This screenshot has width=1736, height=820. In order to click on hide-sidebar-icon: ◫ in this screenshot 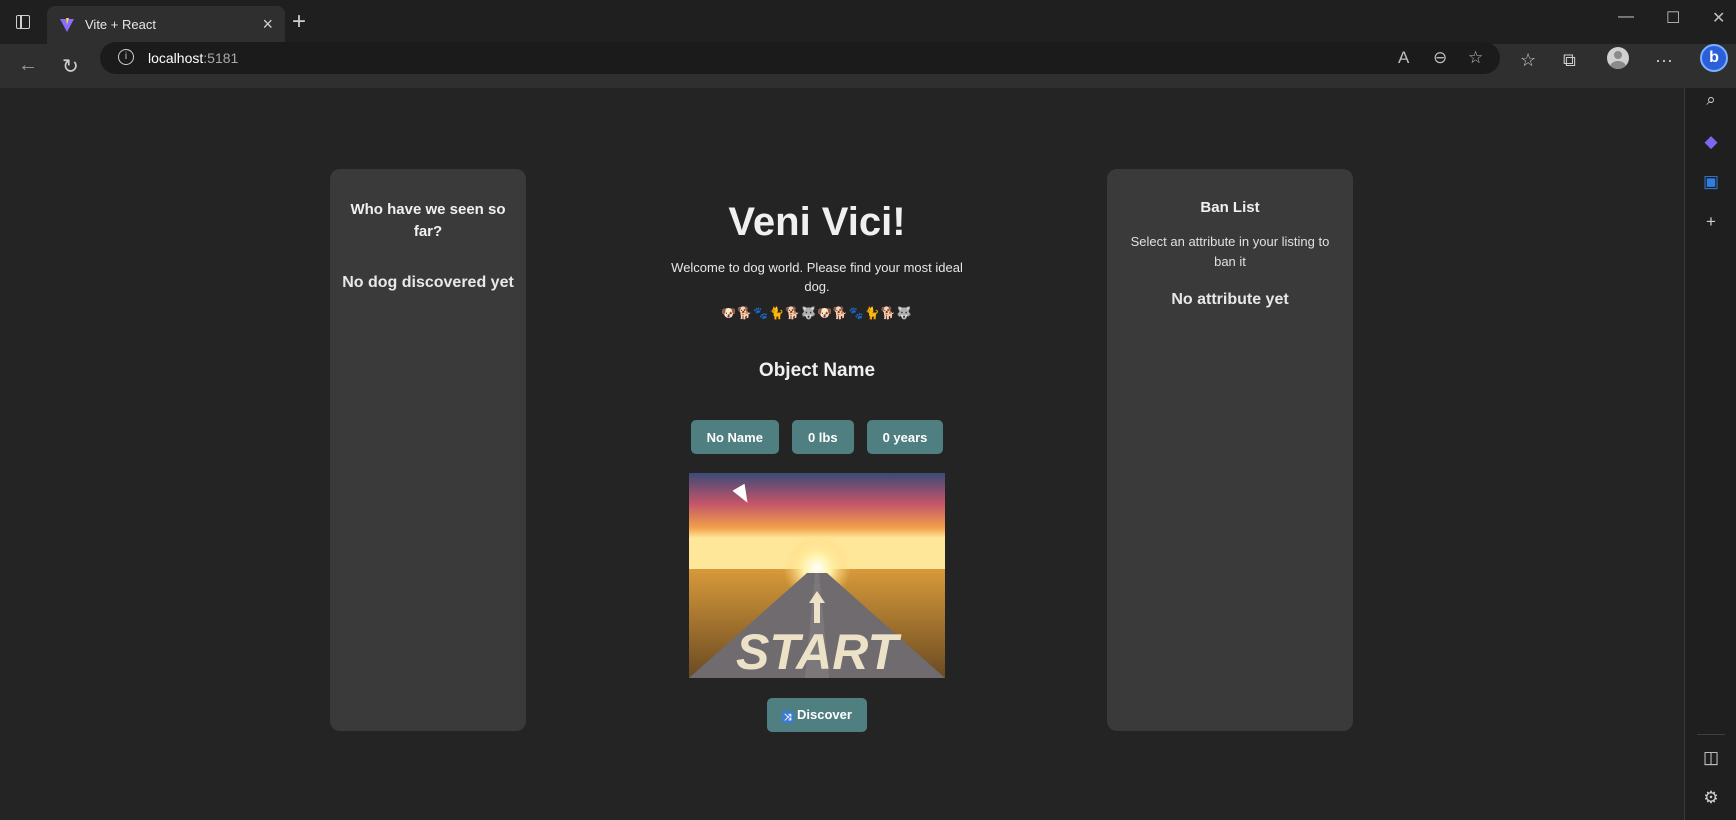, I will do `click(1710, 758)`.